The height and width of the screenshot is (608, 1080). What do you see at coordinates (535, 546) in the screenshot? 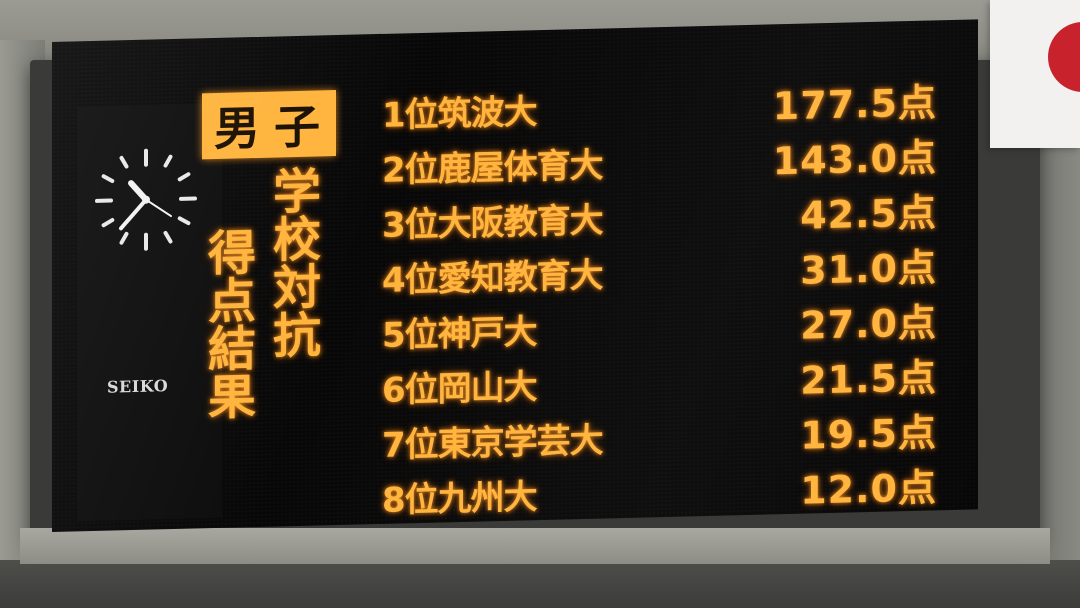
I see `scoreboard-ledge` at bounding box center [535, 546].